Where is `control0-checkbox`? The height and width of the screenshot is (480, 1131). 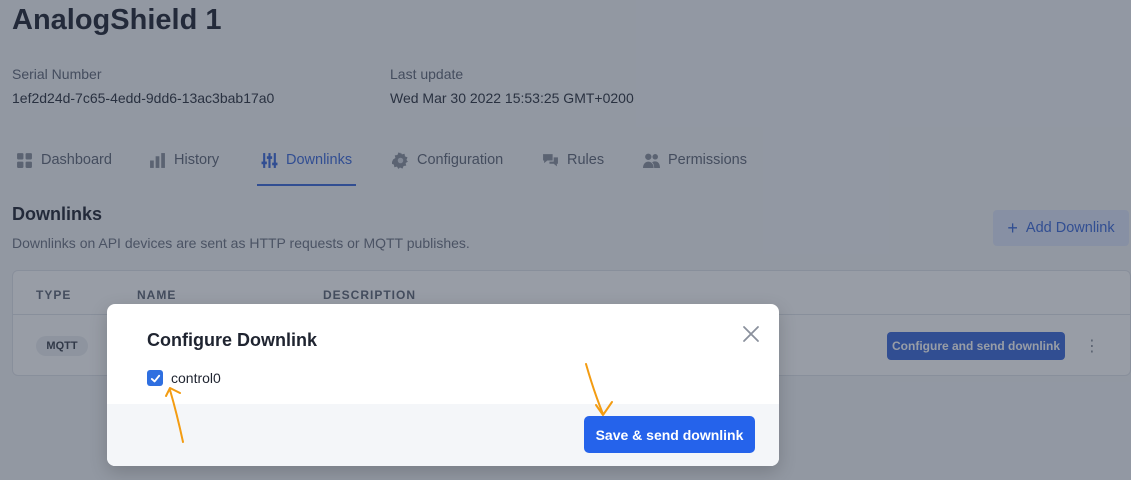
control0-checkbox is located at coordinates (155, 378).